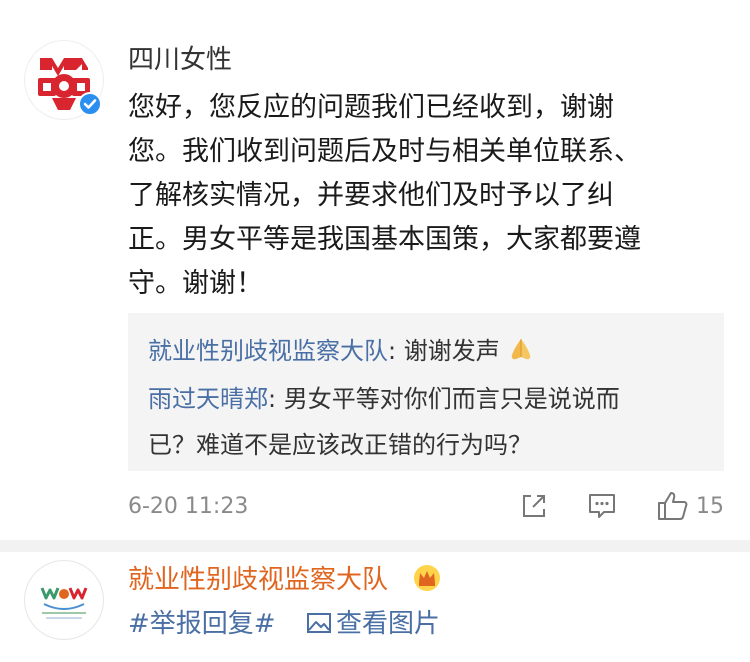 This screenshot has width=750, height=662. What do you see at coordinates (371, 107) in the screenshot?
I see `comment-line: 您好，您反应的问题我们已经收到，谢谢` at bounding box center [371, 107].